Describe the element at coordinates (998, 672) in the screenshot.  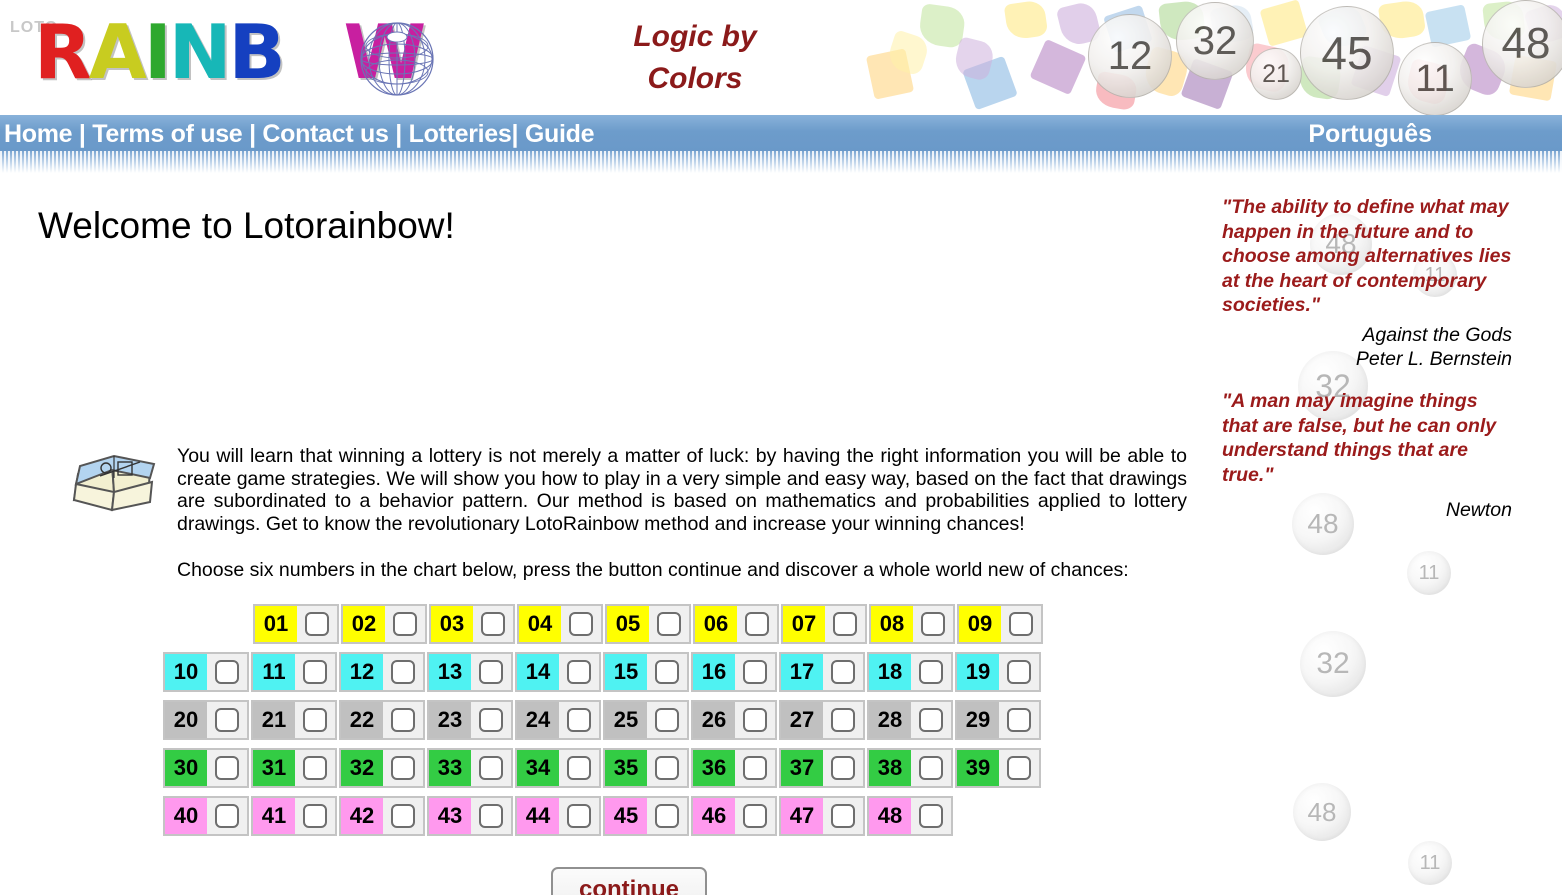
I see `number-cell-19: 19` at that location.